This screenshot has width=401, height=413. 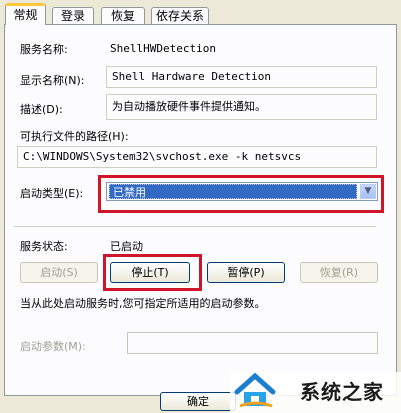 I want to click on tab-general: 常规, so click(x=25, y=14).